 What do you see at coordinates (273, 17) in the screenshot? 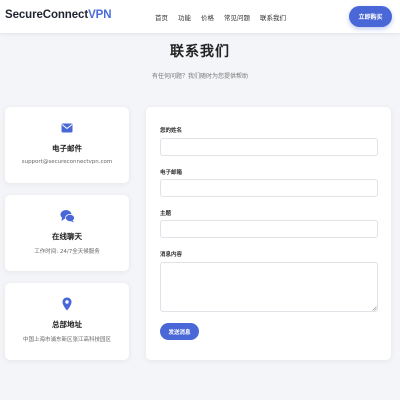
I see `nav-contact: 联系我们` at bounding box center [273, 17].